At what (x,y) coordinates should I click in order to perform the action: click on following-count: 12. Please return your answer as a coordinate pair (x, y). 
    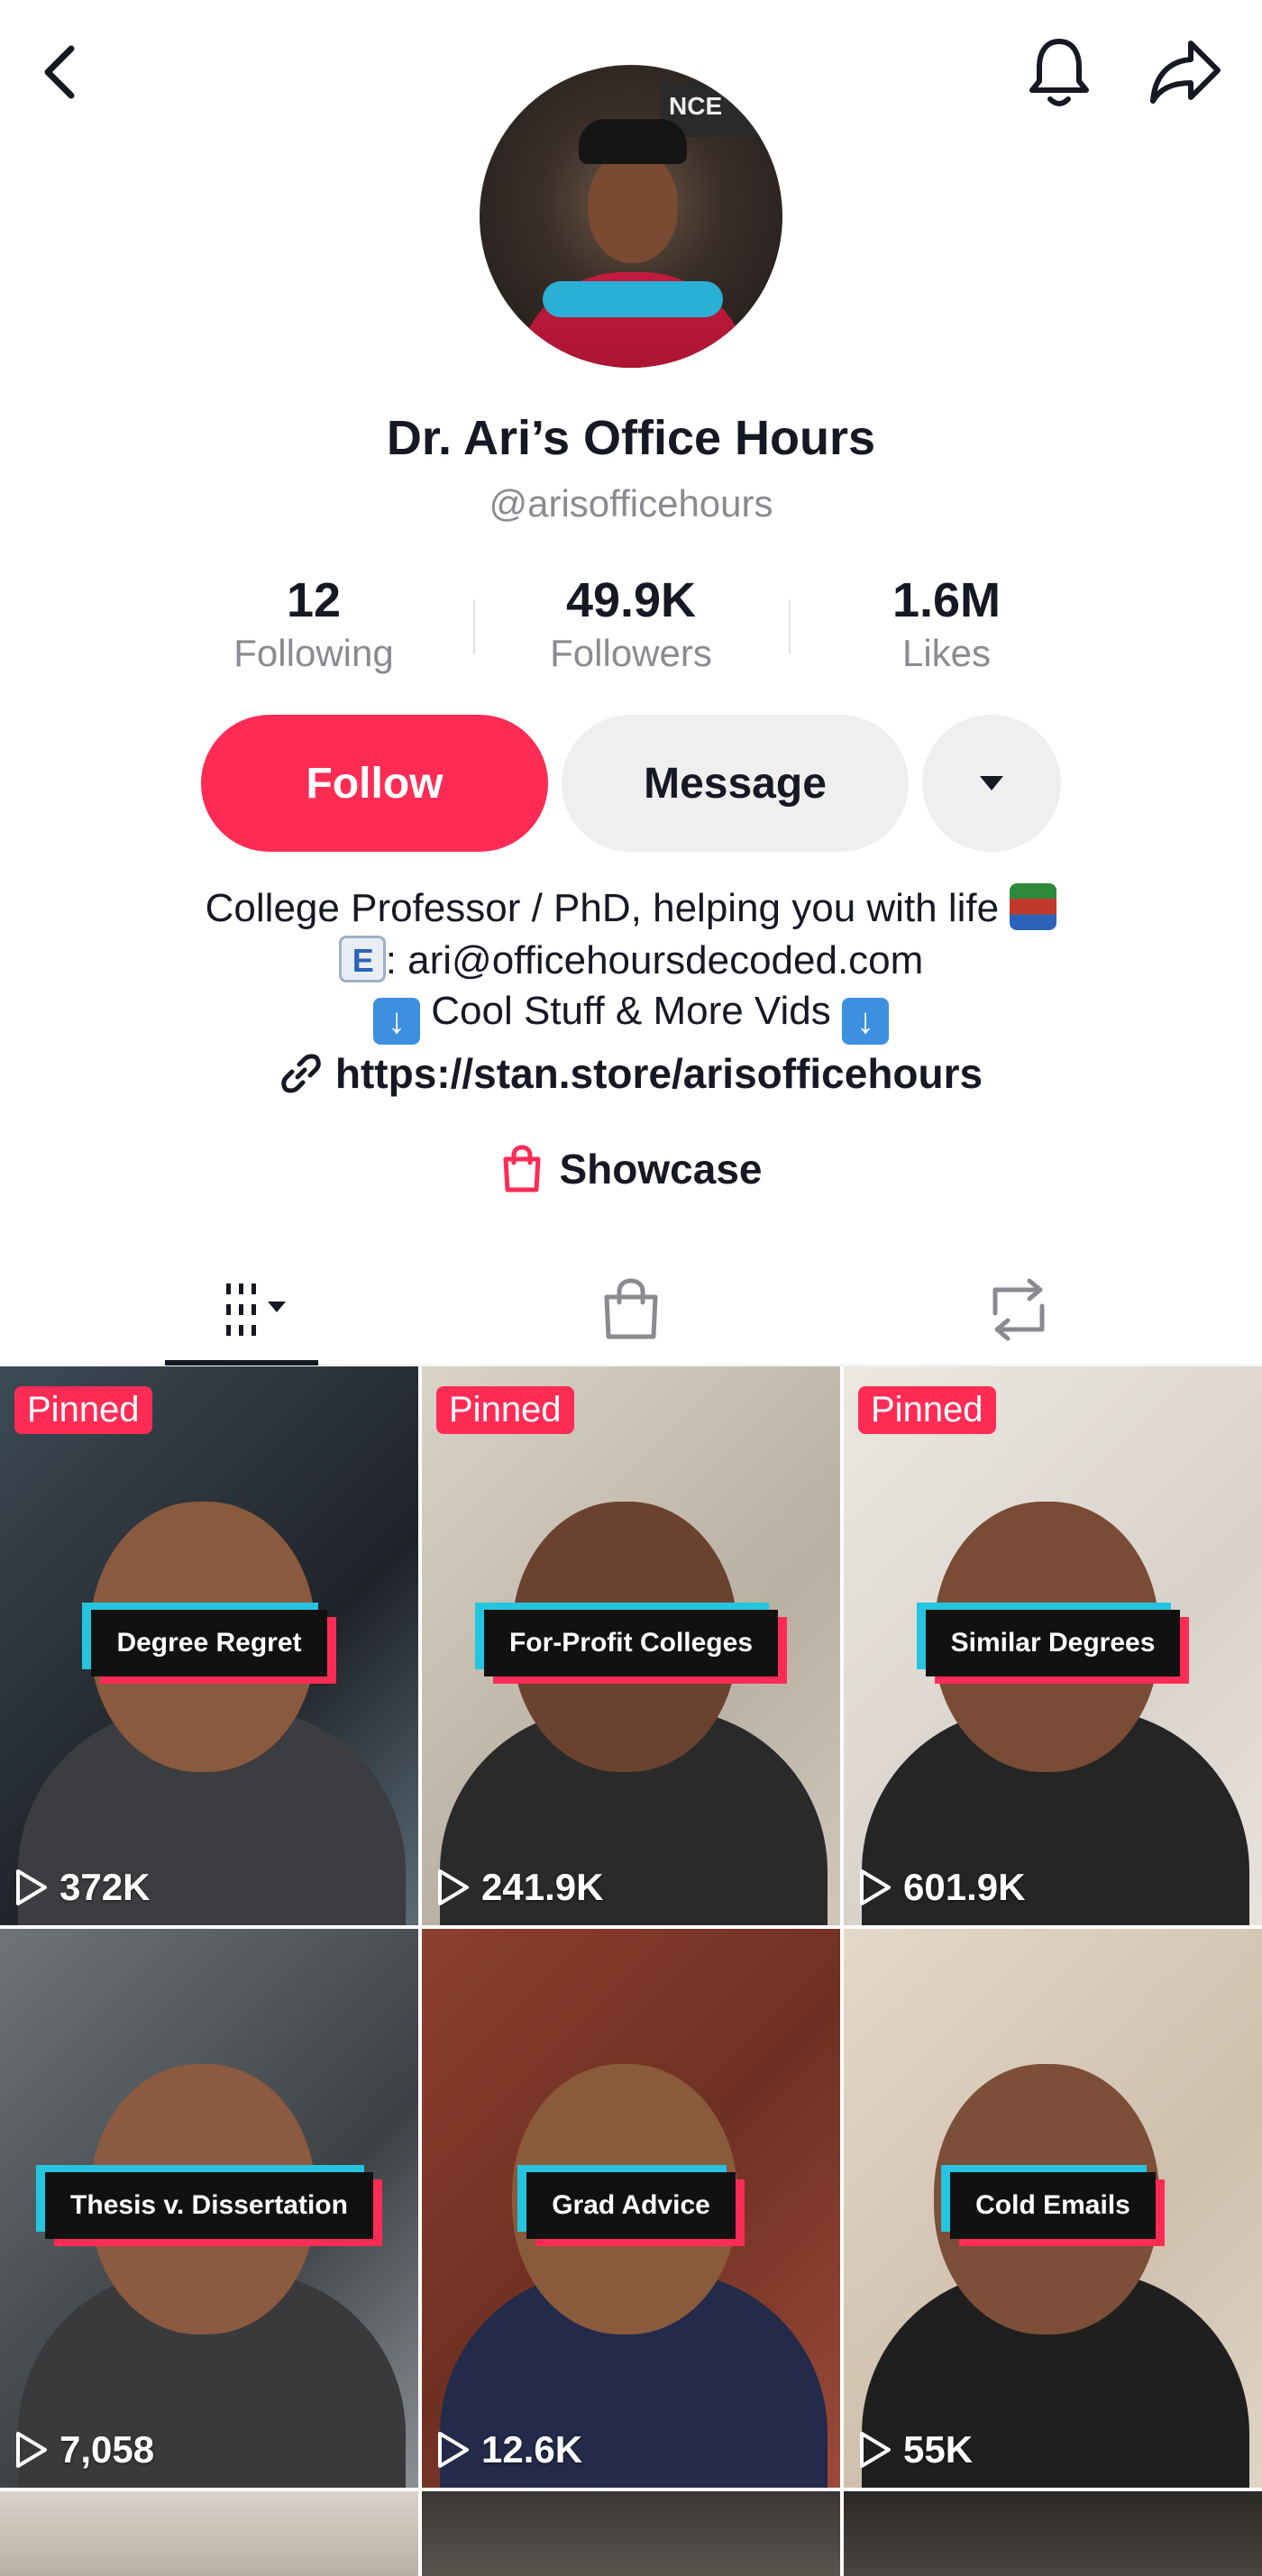
    Looking at the image, I should click on (314, 600).